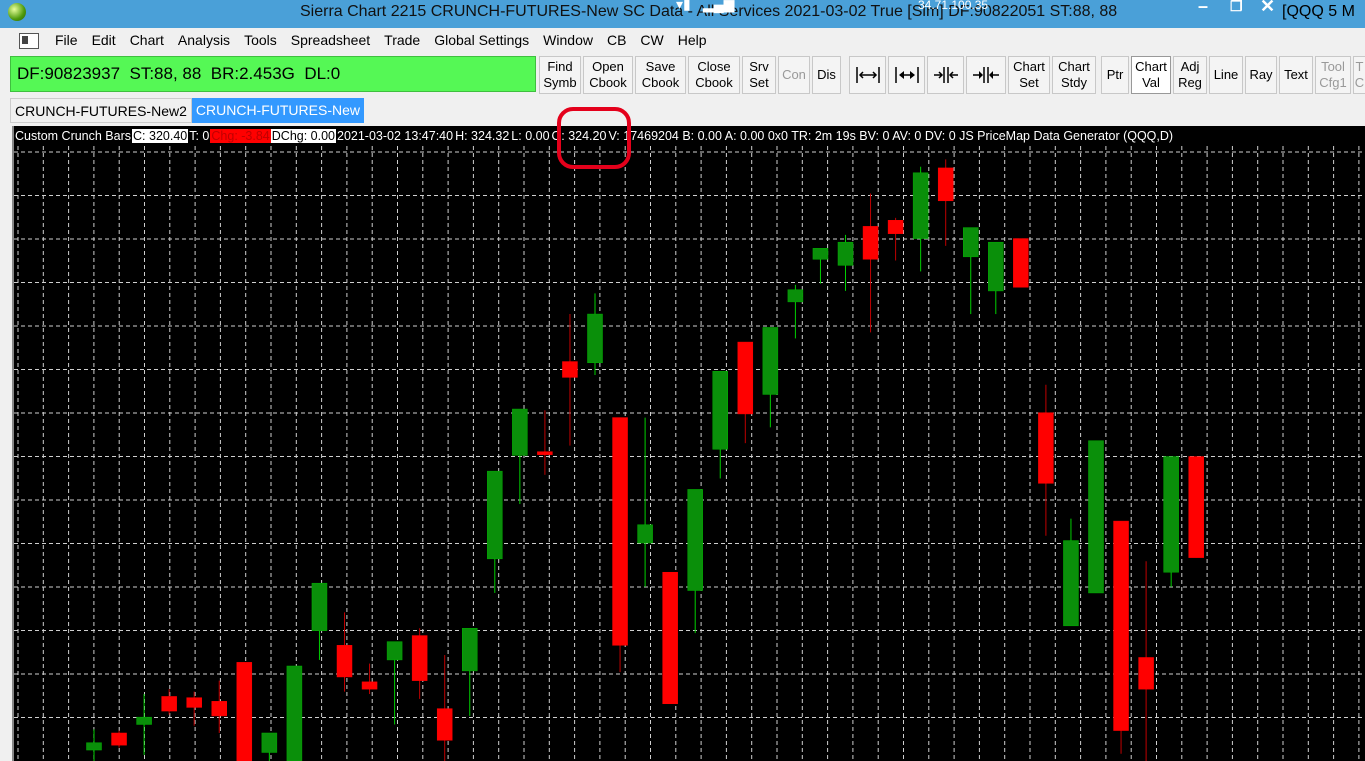  Describe the element at coordinates (530, 136) in the screenshot. I see `low-value: L: 0.00` at that location.